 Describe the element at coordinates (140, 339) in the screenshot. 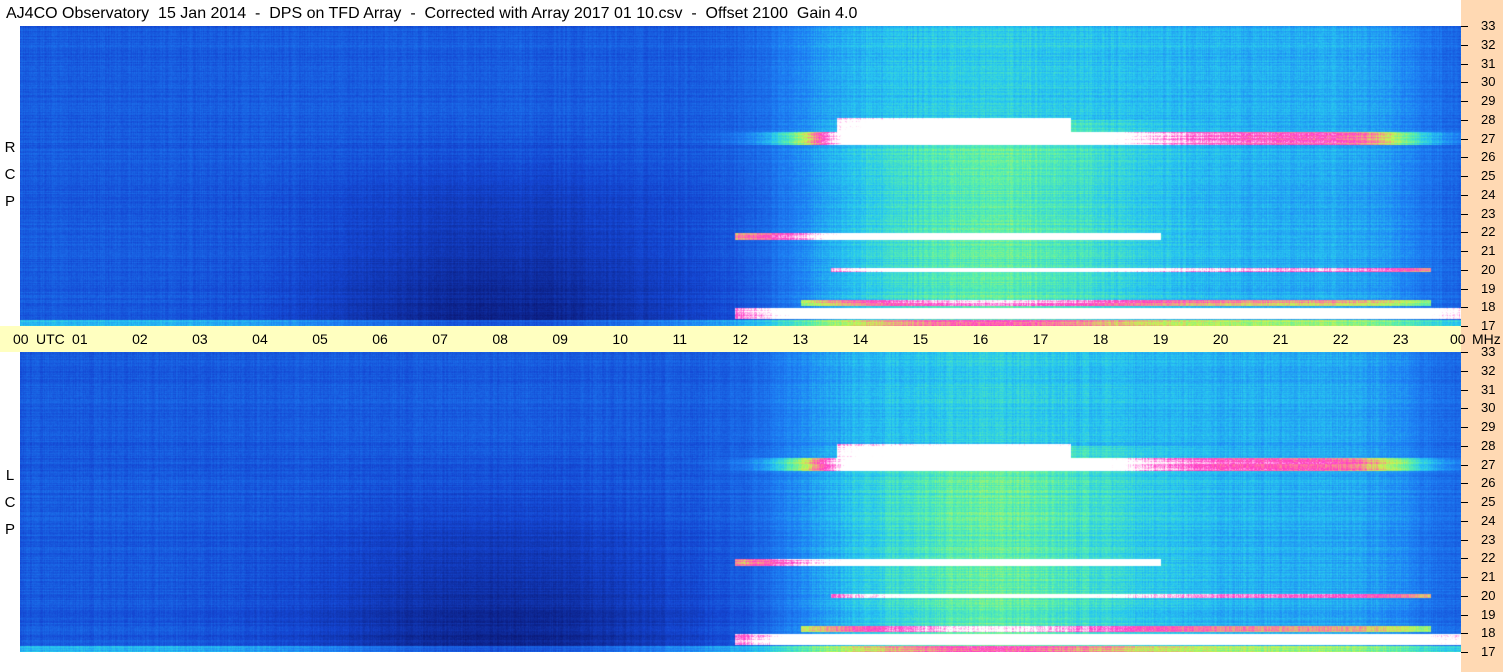

I see `utc-tick-2: 02` at that location.